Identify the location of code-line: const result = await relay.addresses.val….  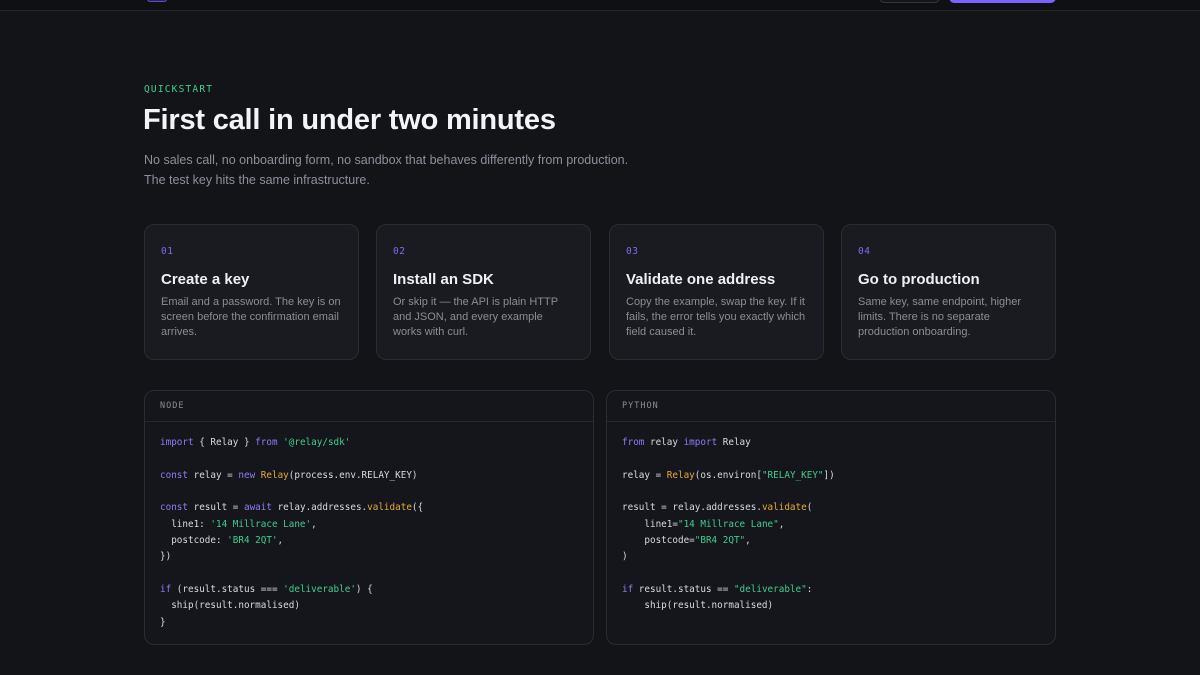
(369, 508).